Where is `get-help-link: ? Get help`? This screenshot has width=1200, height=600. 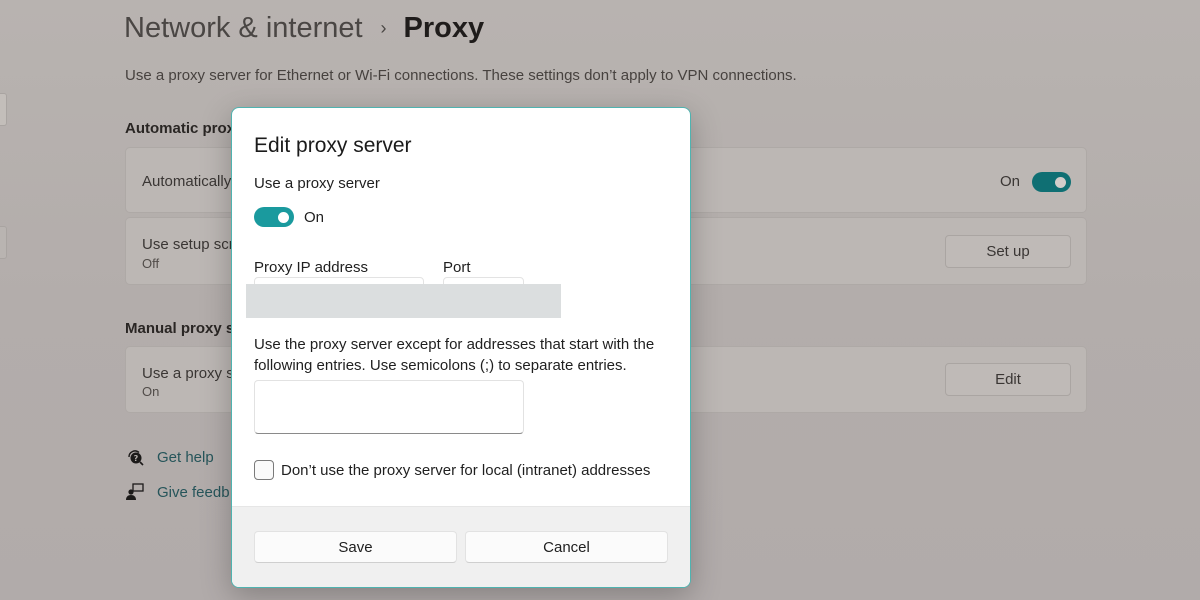
get-help-link: ? Get help is located at coordinates (169, 457).